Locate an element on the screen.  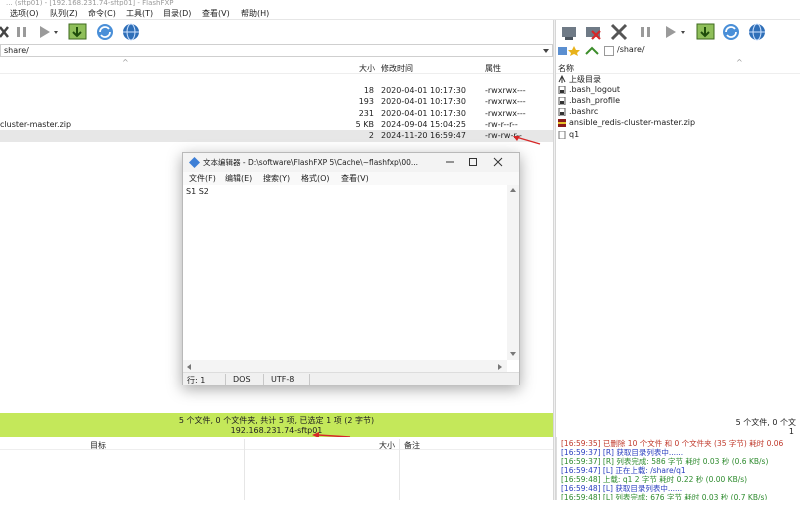
item-name: .bash_profile is located at coordinates (595, 100).